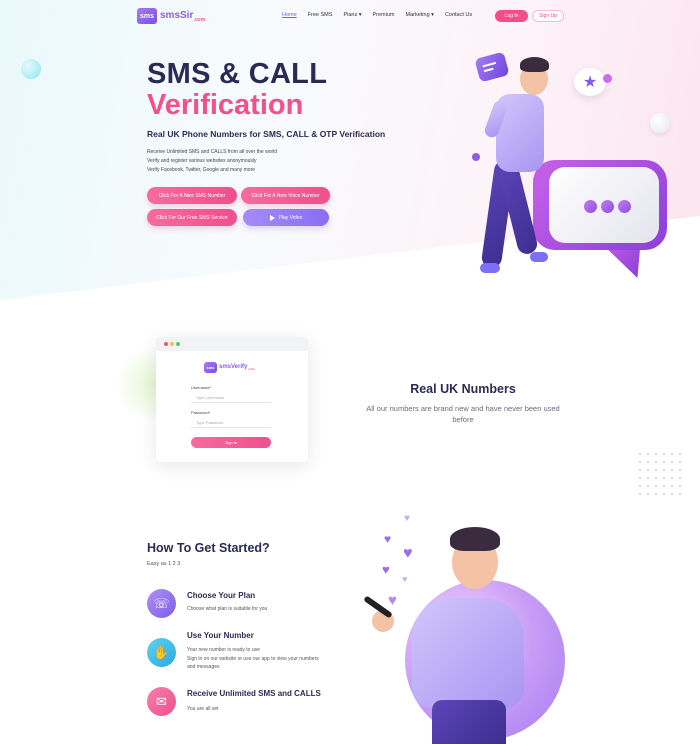 This screenshot has width=700, height=744. Describe the element at coordinates (192, 217) in the screenshot. I see `free-sms-service-button: Click For Our Free SMS Service` at that location.